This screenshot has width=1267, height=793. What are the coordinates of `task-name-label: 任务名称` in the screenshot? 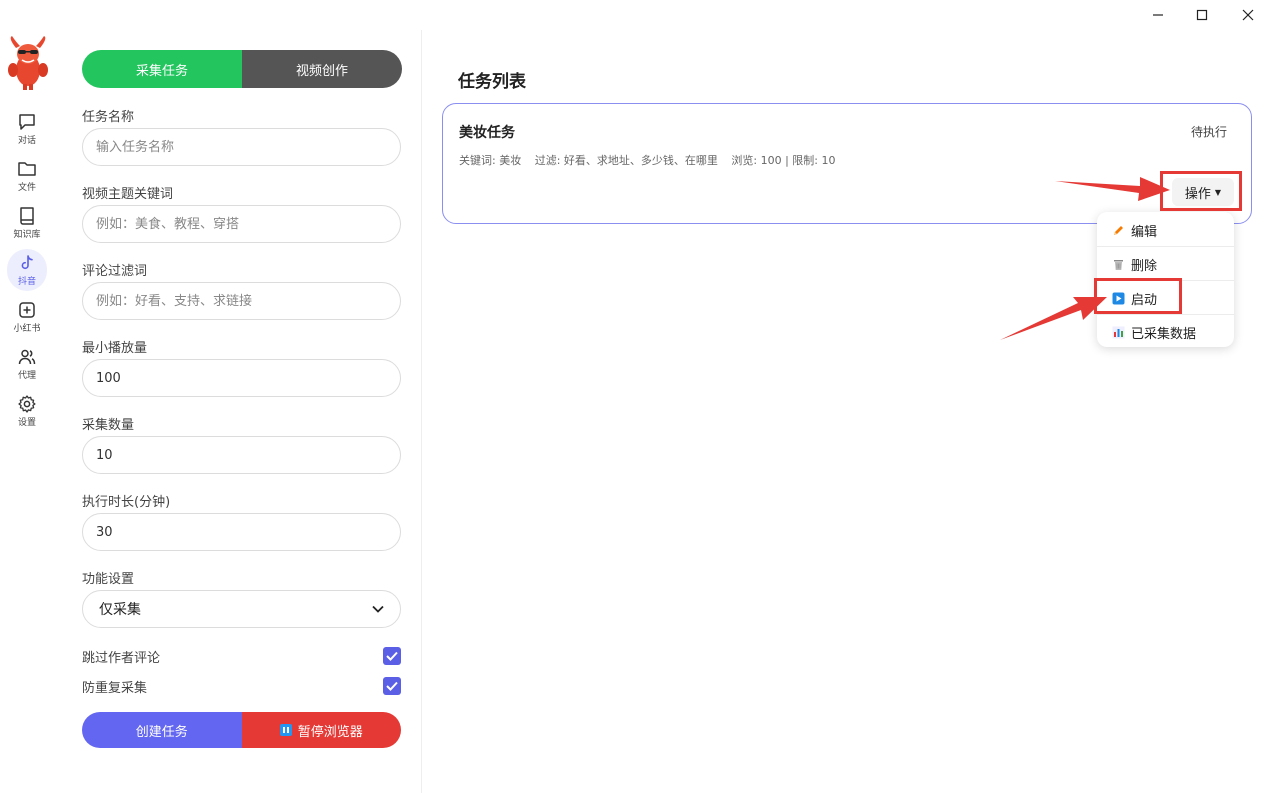 It's located at (108, 117).